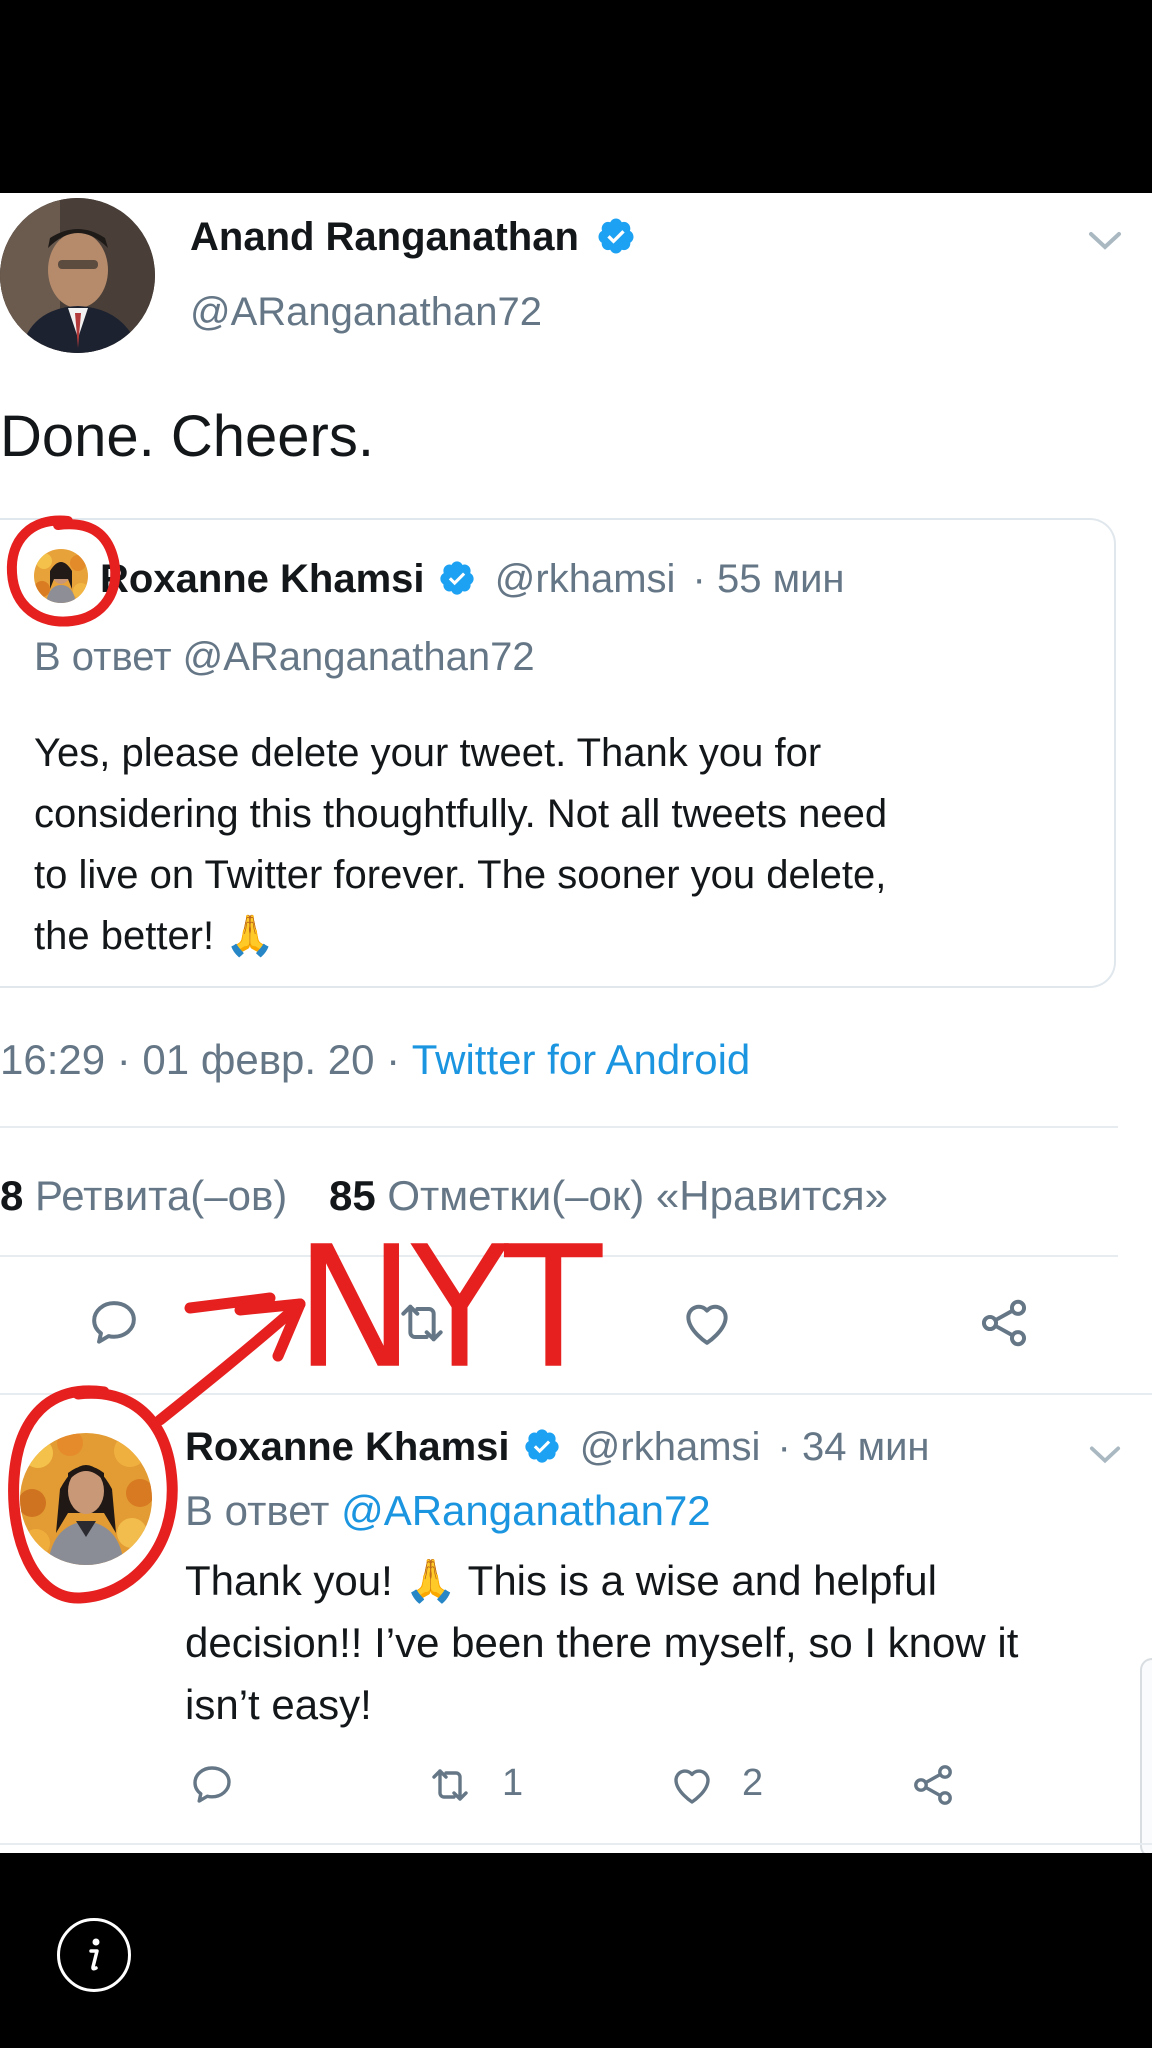  Describe the element at coordinates (670, 1447) in the screenshot. I see `reply-author-handle: @rkhamsi` at that location.